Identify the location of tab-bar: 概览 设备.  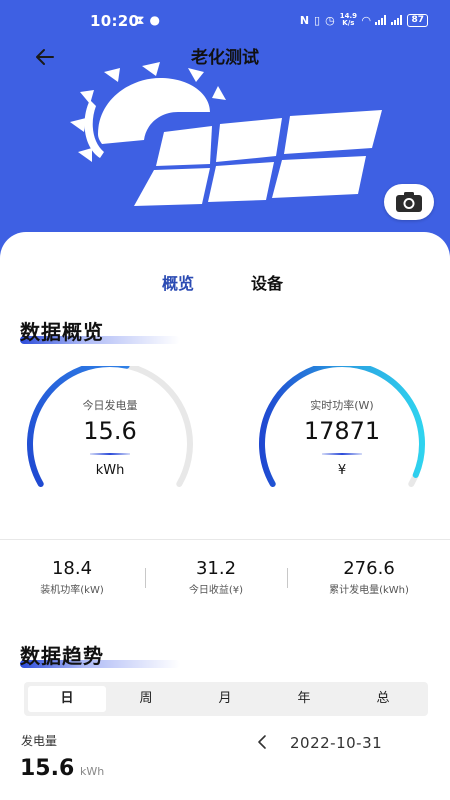
(225, 285).